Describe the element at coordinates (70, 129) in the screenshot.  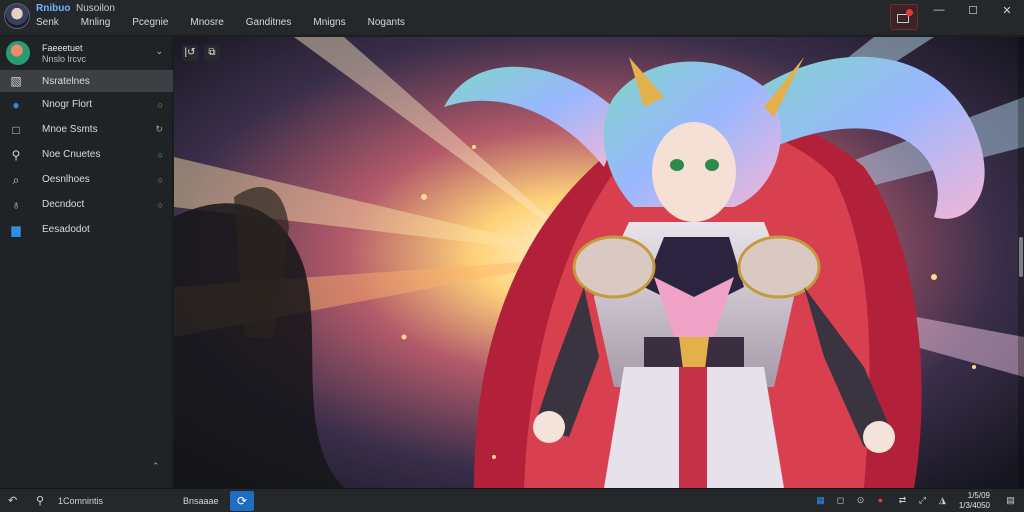
I see `sidebar-item-label: Mnoe Ssmts` at that location.